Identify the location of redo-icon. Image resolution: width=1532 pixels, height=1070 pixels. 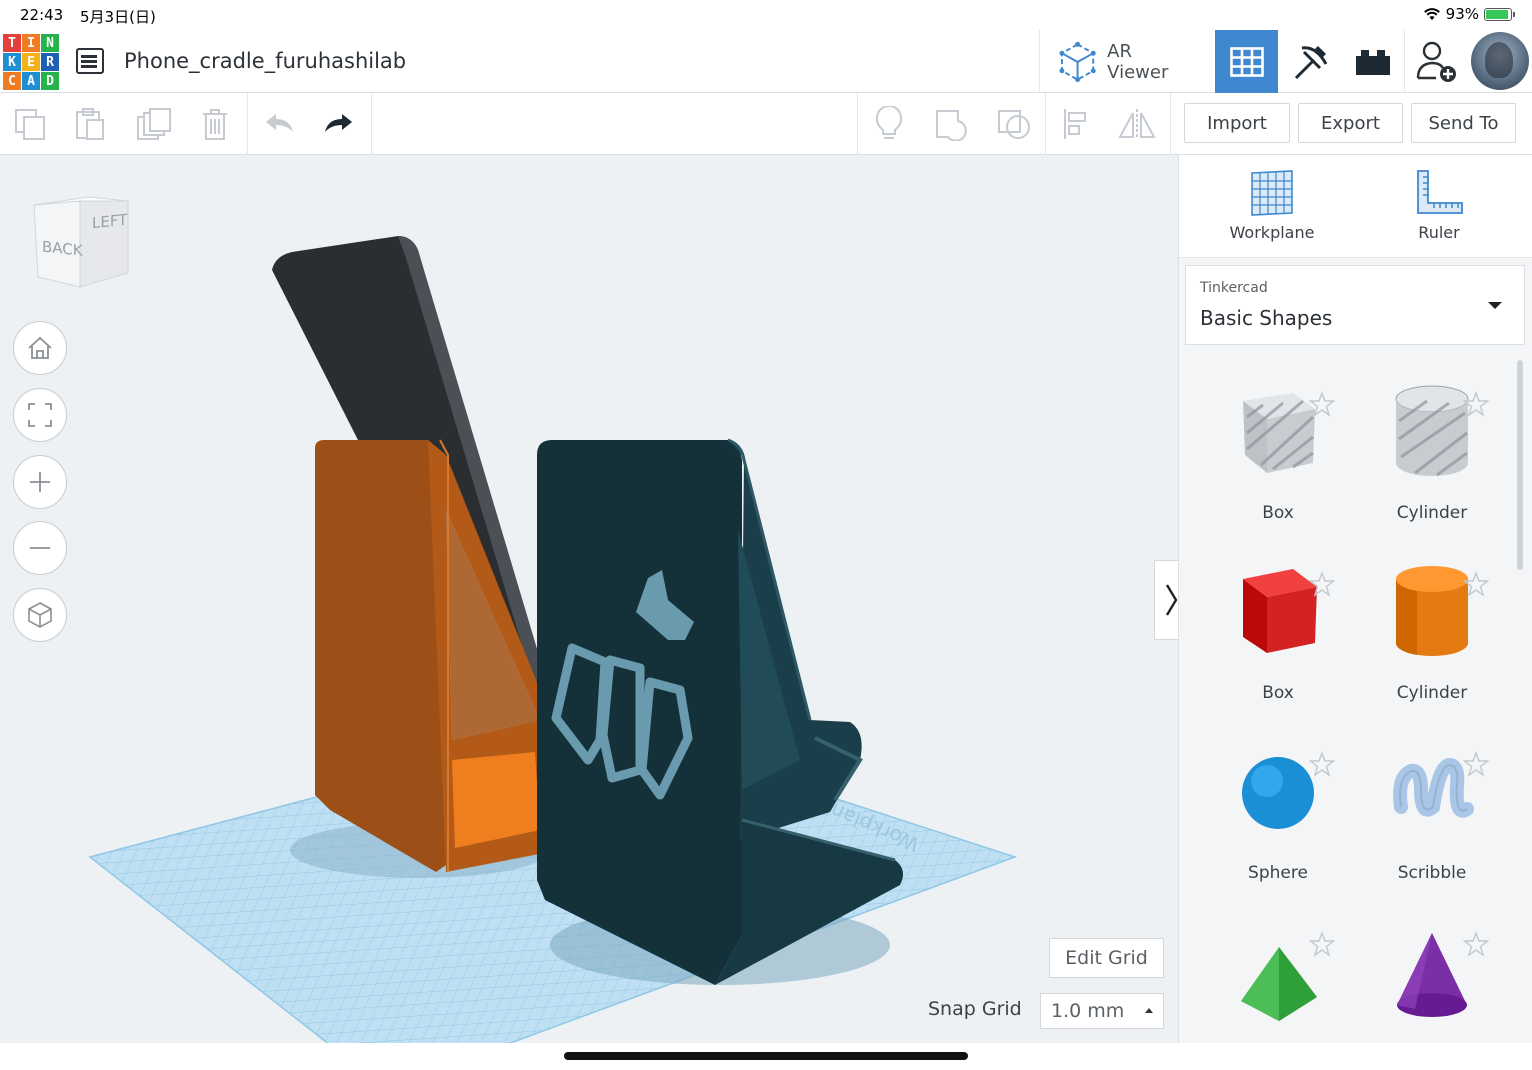
(338, 123).